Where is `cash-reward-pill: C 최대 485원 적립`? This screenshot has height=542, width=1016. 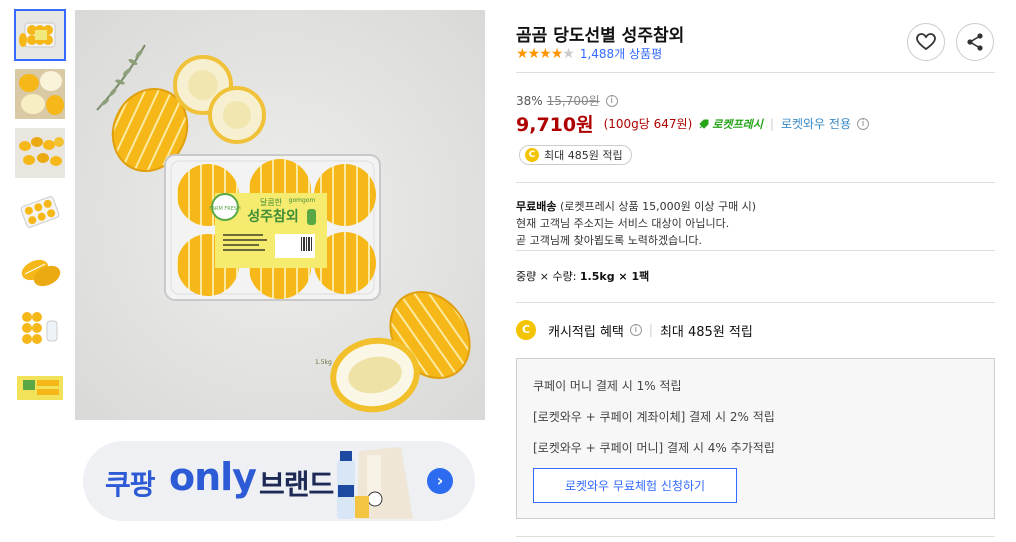 cash-reward-pill: C 최대 485원 적립 is located at coordinates (575, 155).